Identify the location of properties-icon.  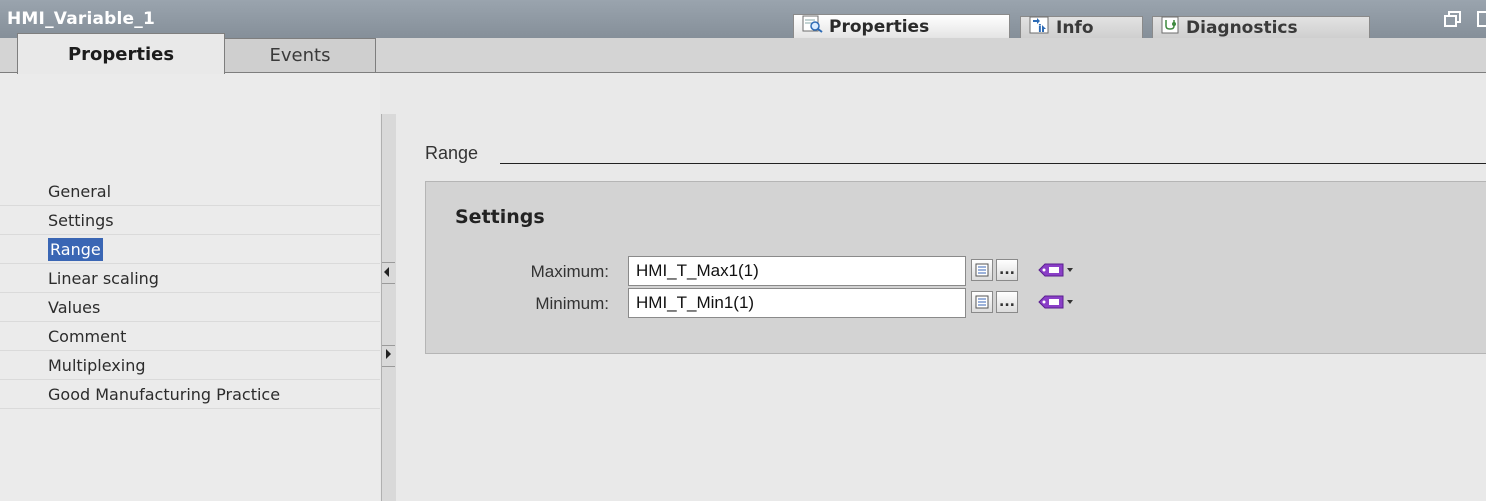
(813, 26).